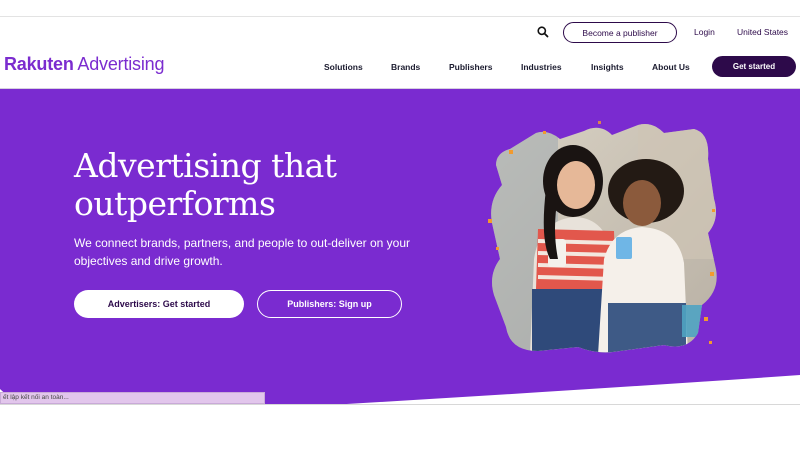 This screenshot has height=450, width=800. What do you see at coordinates (405, 67) in the screenshot?
I see `nav-brands: Brands` at bounding box center [405, 67].